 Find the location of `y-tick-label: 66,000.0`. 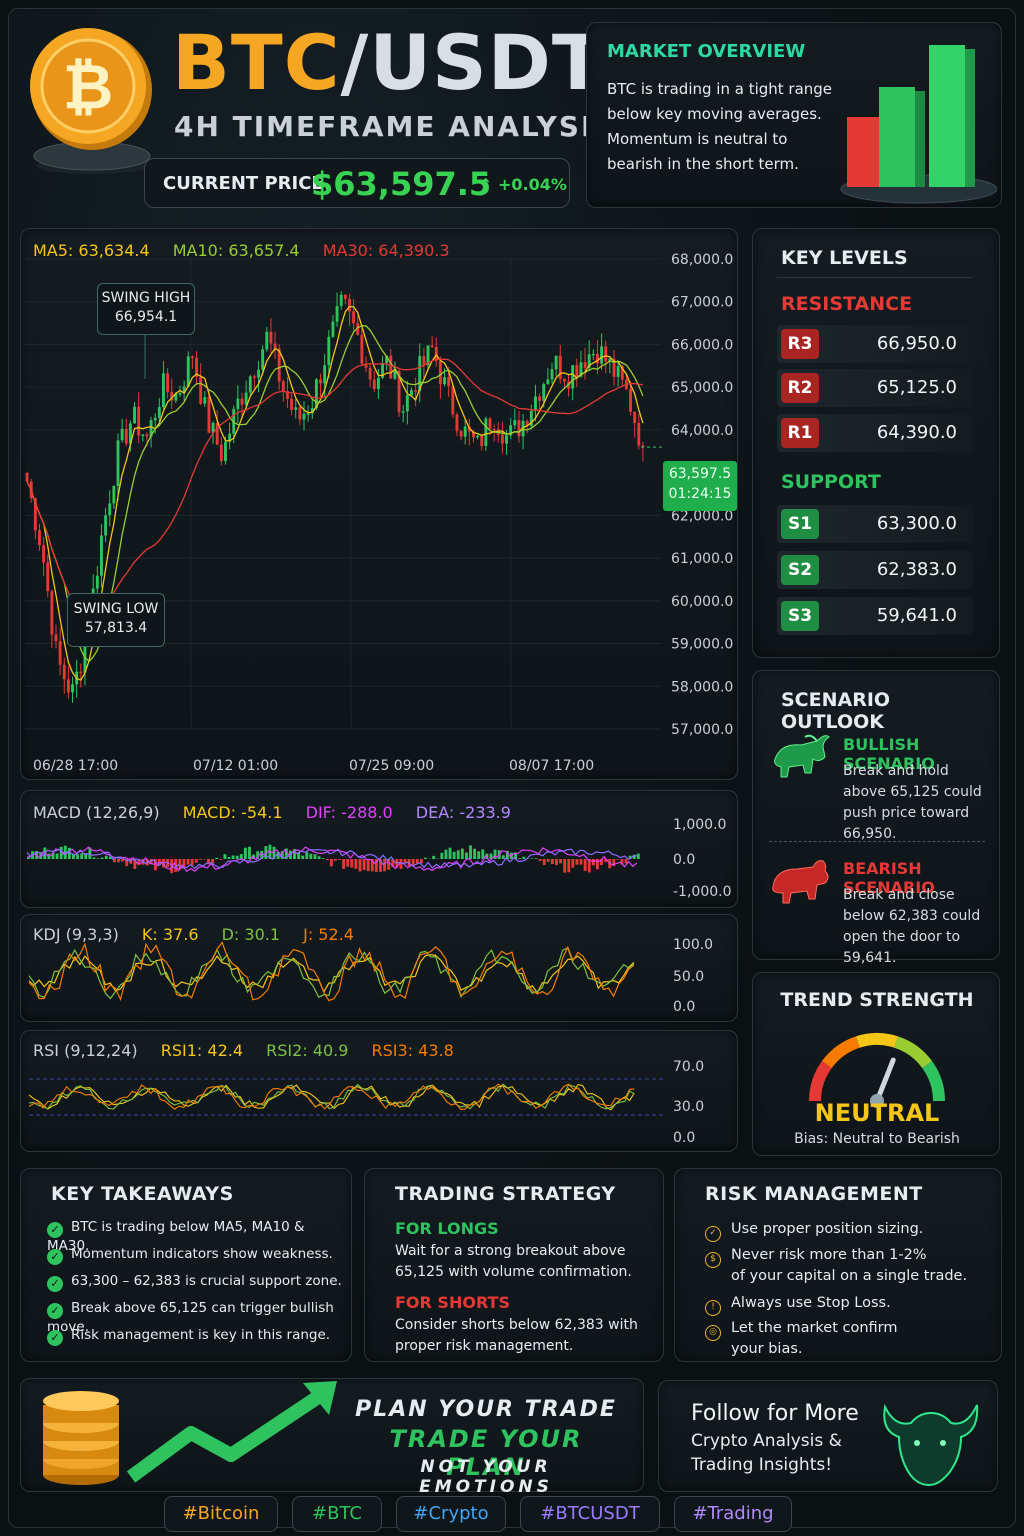

y-tick-label: 66,000.0 is located at coordinates (702, 345).